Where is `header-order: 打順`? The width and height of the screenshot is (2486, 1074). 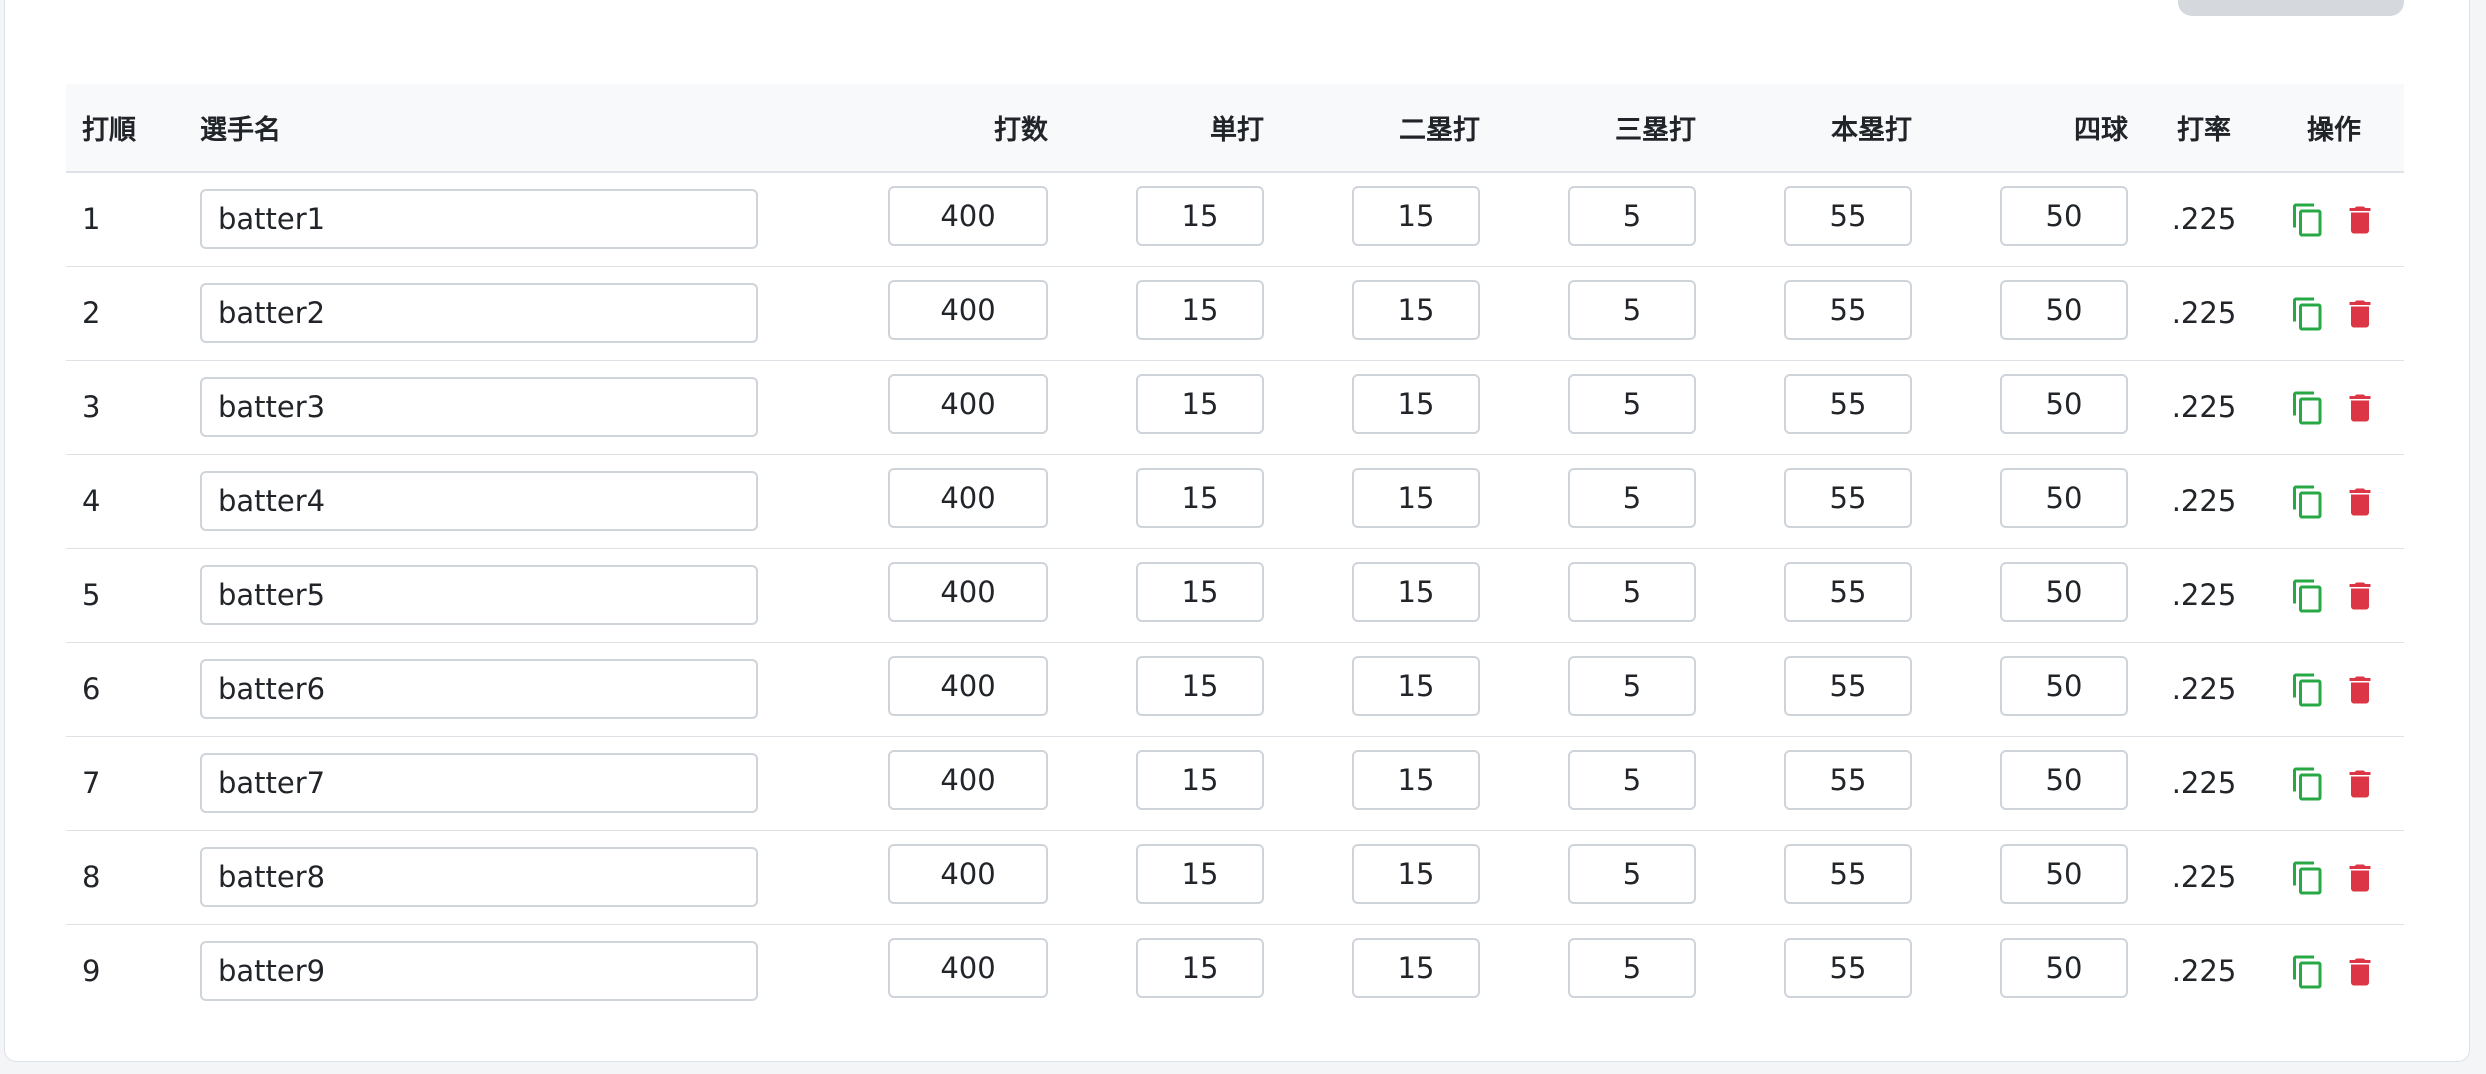
header-order: 打順 is located at coordinates (125, 128).